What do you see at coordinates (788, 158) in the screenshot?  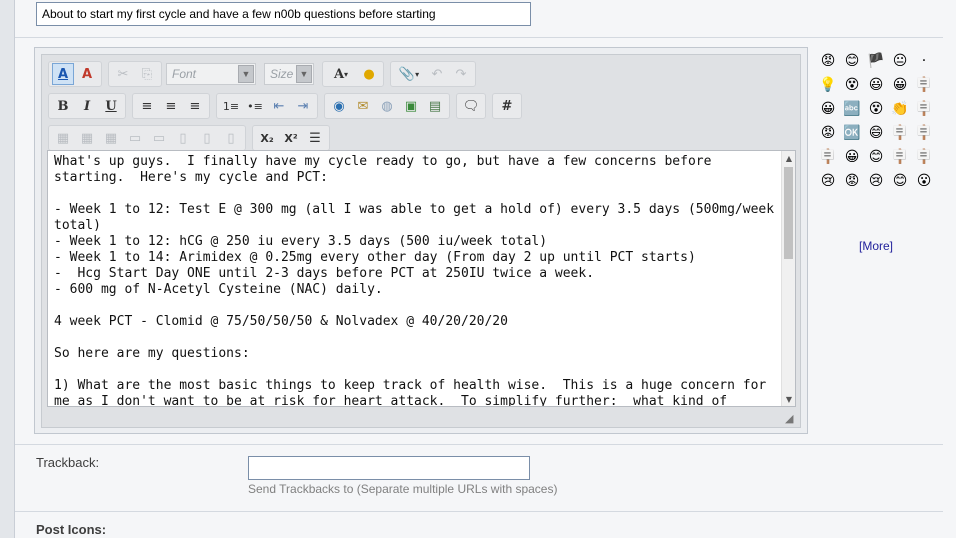 I see `scroll-up-icon: ▲` at bounding box center [788, 158].